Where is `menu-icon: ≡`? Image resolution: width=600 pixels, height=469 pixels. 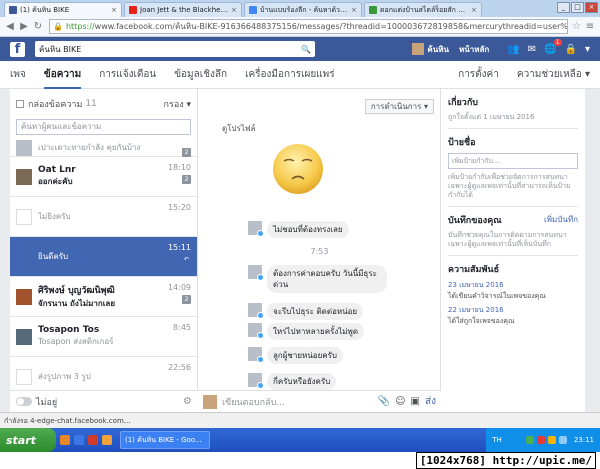 menu-icon: ≡ is located at coordinates (590, 27).